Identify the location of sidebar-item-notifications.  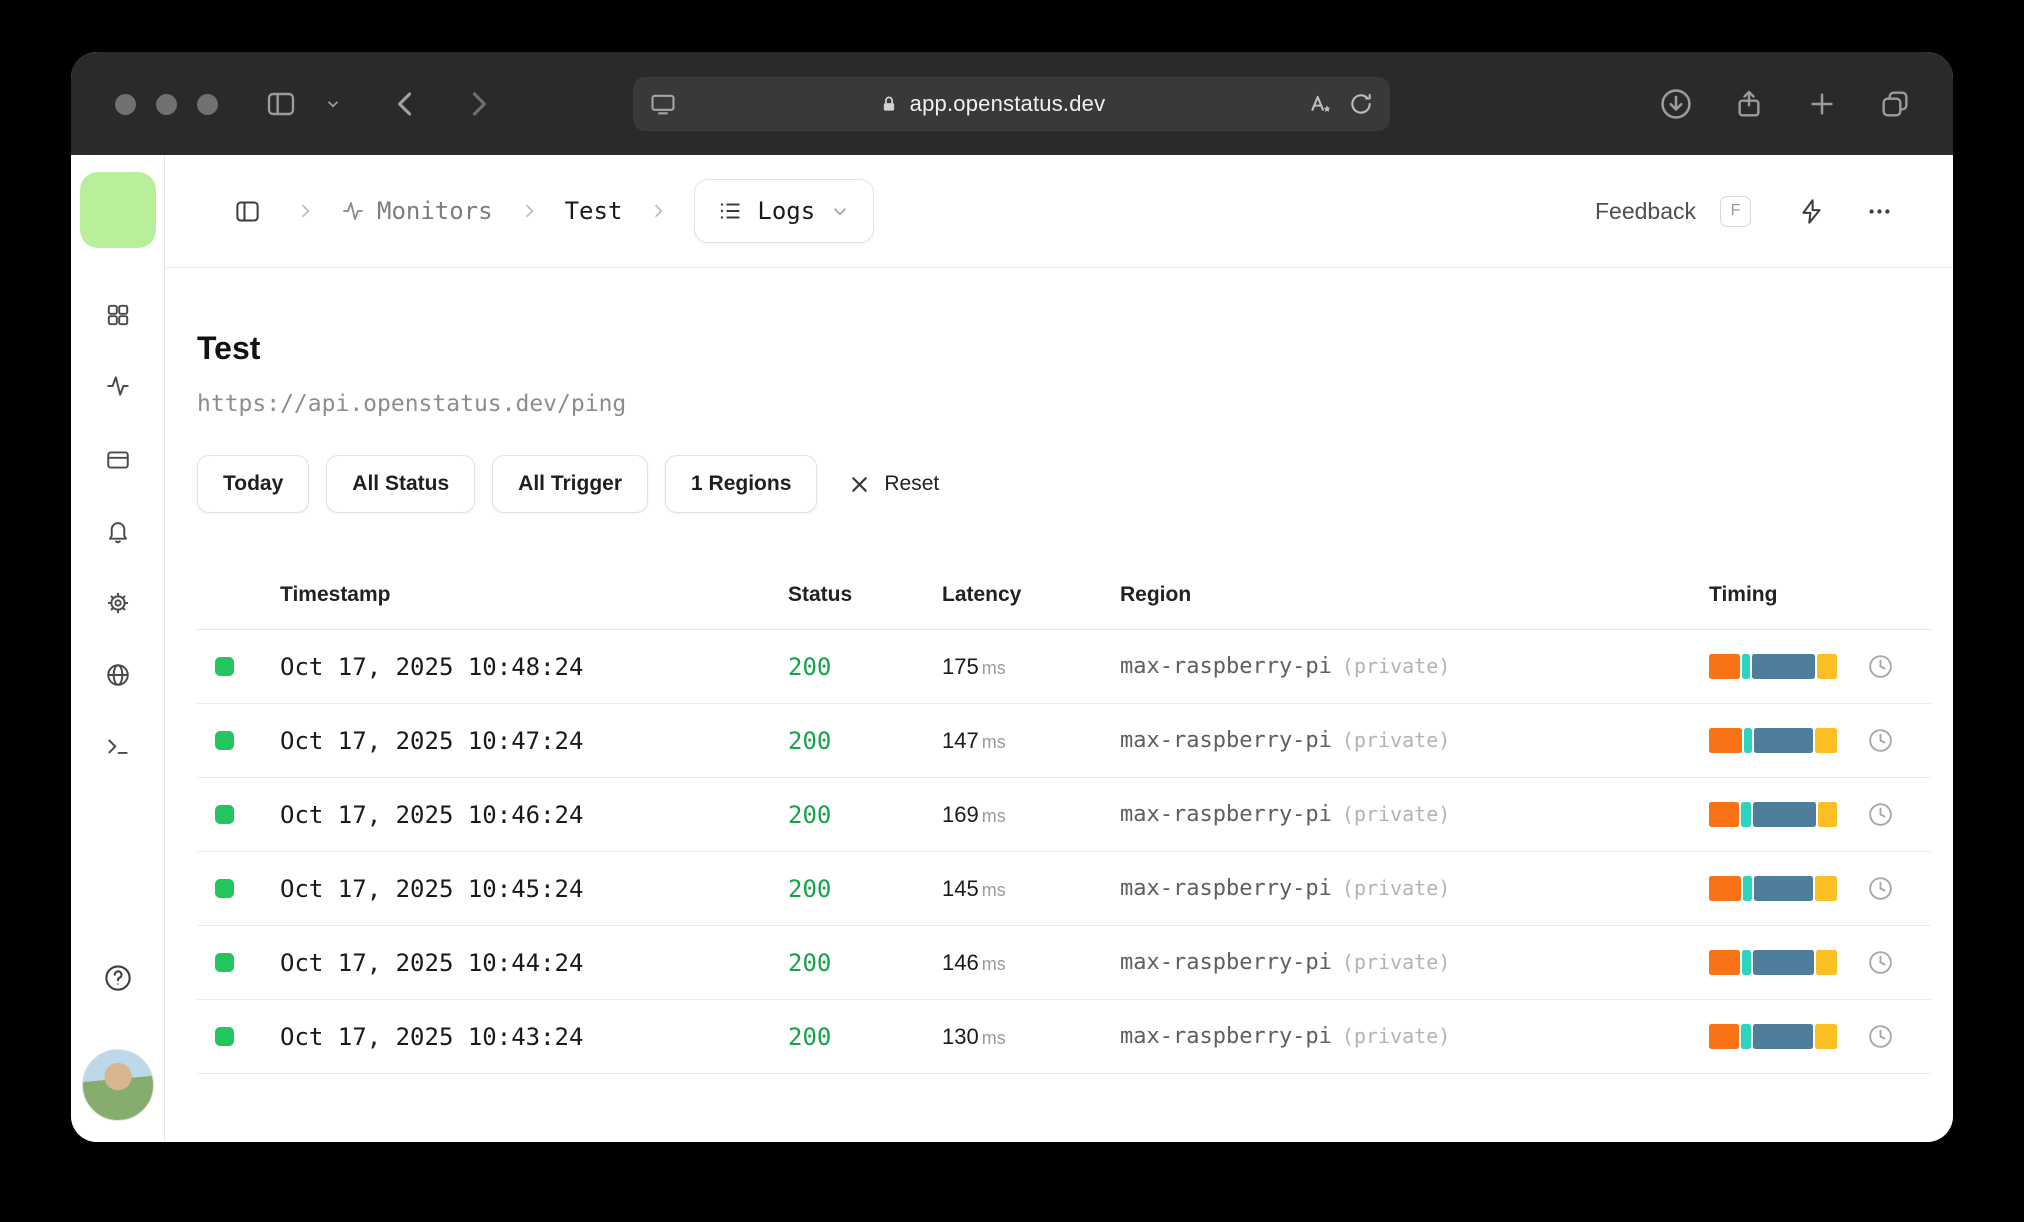
(118, 531).